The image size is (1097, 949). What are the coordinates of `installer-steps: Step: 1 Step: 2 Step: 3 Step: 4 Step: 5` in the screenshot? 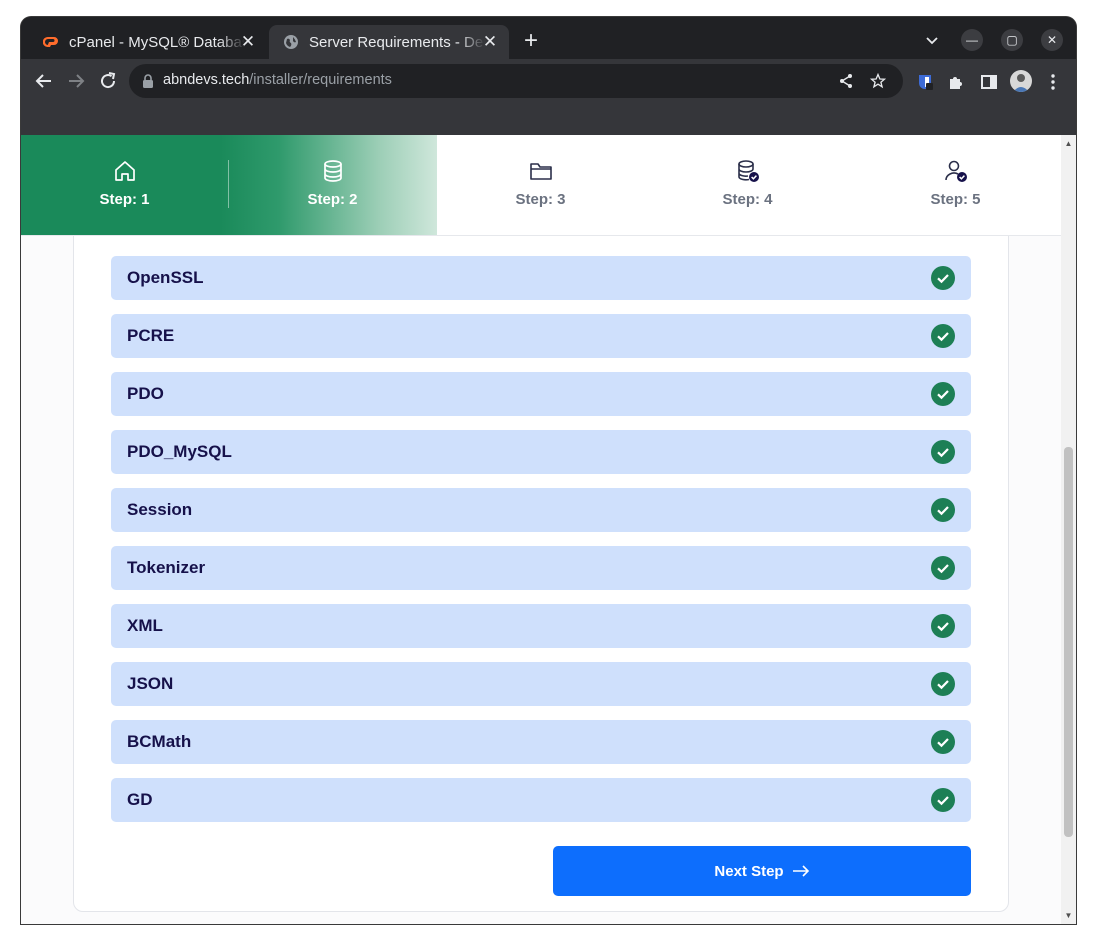 It's located at (541, 185).